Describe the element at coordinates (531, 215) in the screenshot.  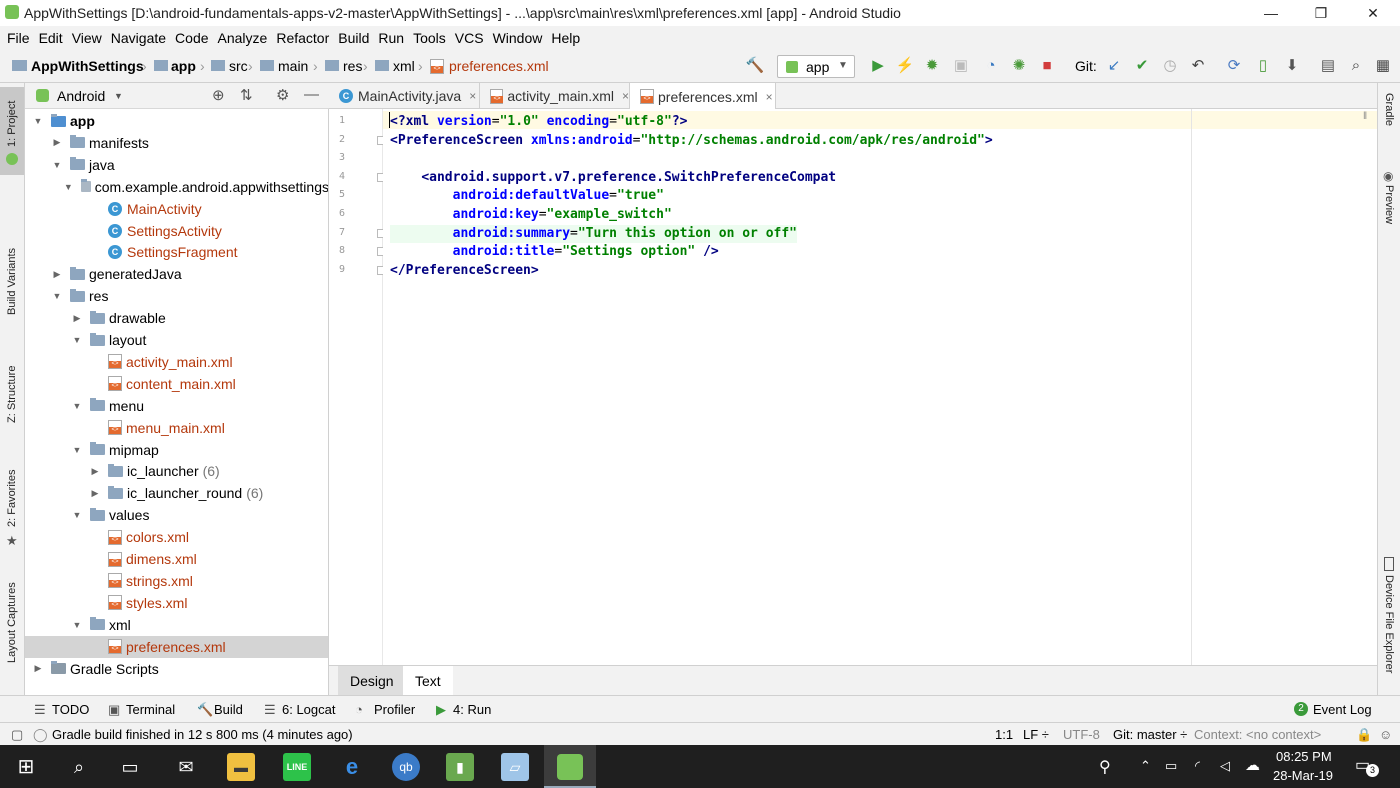
I see `code-line: android:key="example_switch"` at that location.